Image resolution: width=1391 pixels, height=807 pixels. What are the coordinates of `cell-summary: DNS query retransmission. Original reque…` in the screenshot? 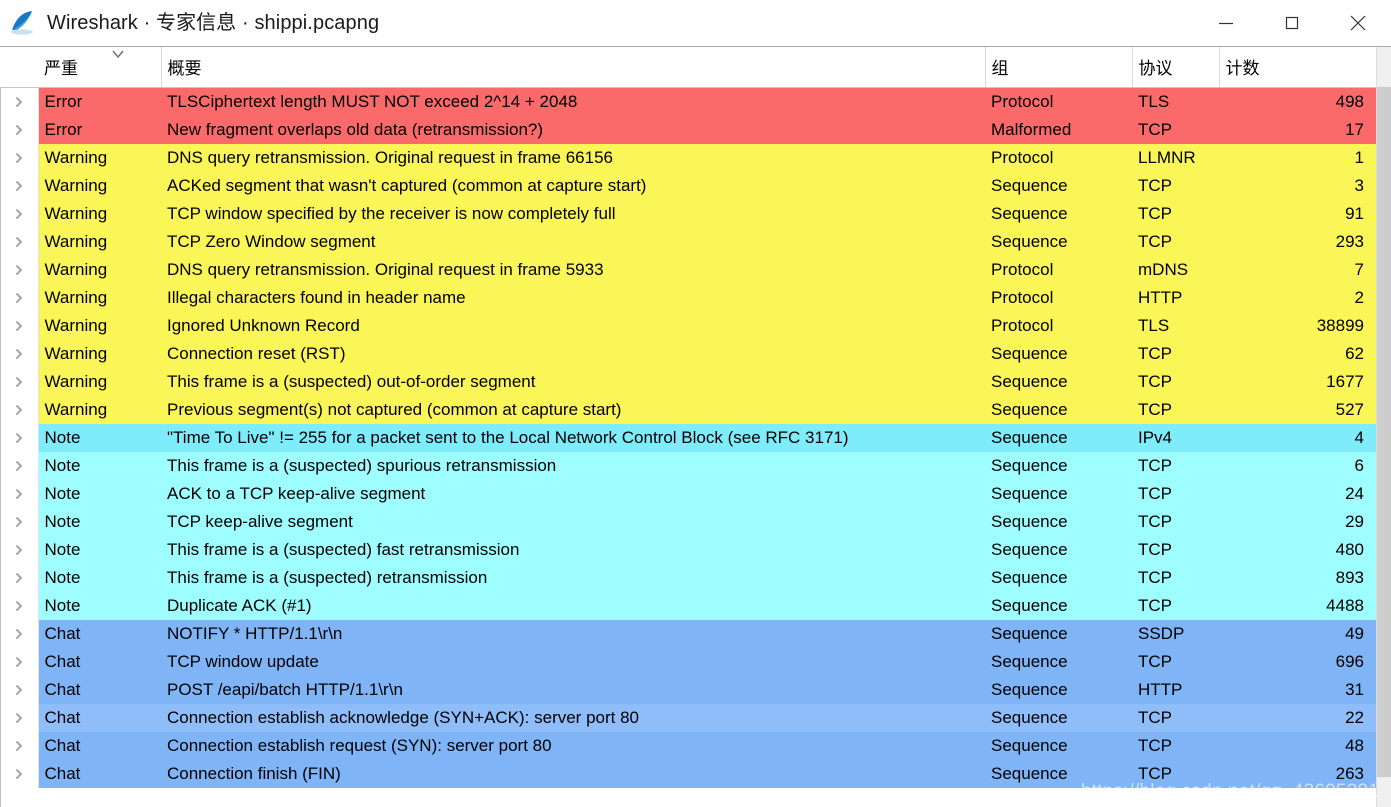 It's located at (573, 269).